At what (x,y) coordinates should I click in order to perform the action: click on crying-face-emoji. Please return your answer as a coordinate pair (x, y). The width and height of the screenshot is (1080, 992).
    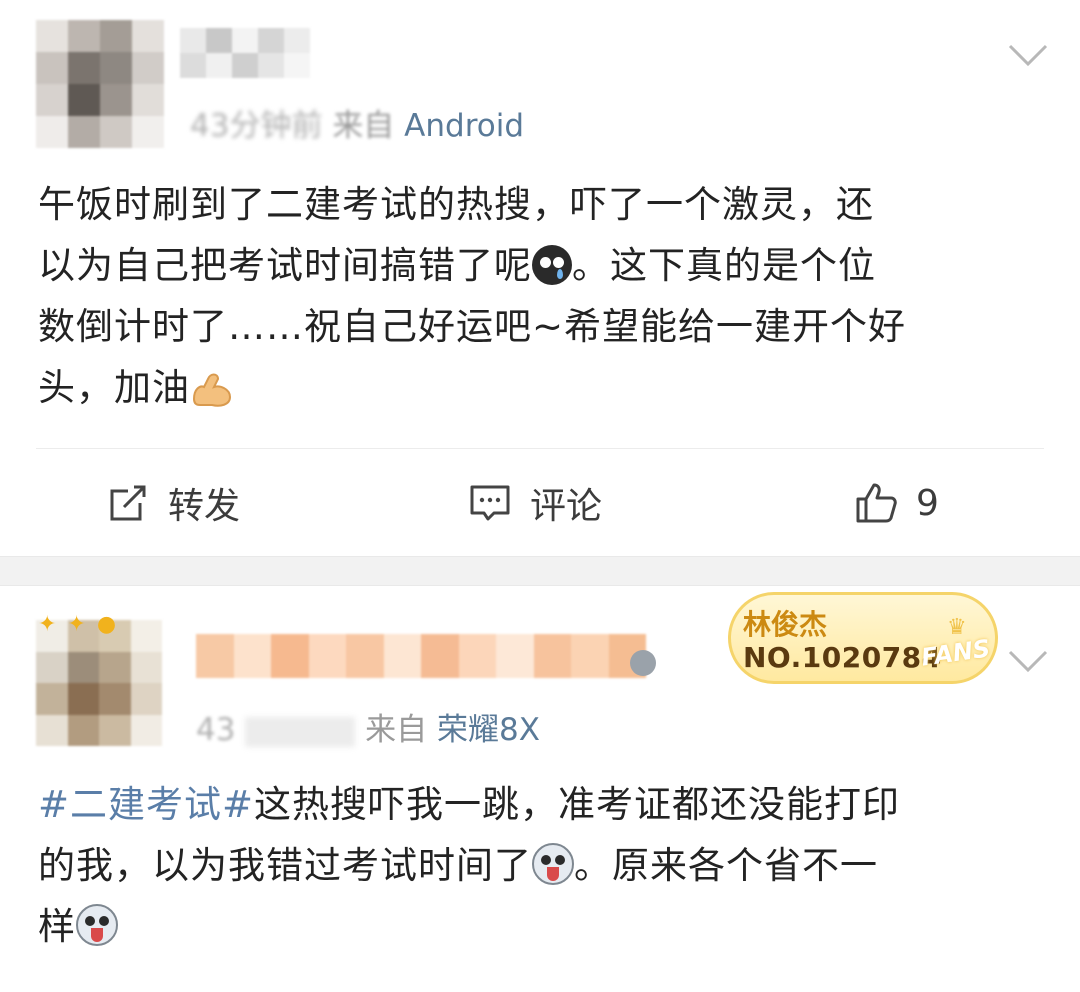
    Looking at the image, I should click on (552, 264).